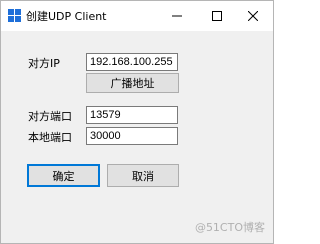 The width and height of the screenshot is (320, 244). I want to click on ok-button: 确定, so click(63, 175).